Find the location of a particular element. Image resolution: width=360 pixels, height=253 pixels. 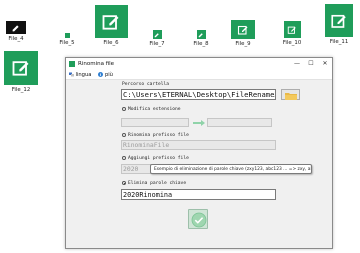

desktop-file-4: File_4 is located at coordinates (16, 31).